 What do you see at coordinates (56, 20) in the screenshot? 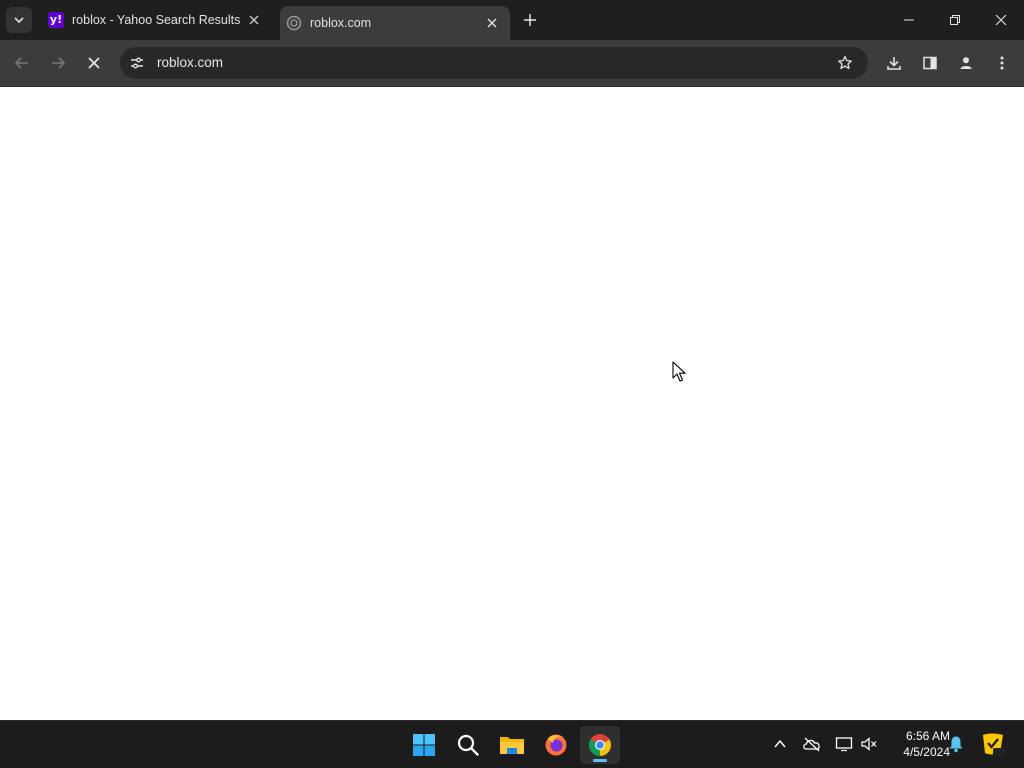
I see `yahoo-favicon: y!` at bounding box center [56, 20].